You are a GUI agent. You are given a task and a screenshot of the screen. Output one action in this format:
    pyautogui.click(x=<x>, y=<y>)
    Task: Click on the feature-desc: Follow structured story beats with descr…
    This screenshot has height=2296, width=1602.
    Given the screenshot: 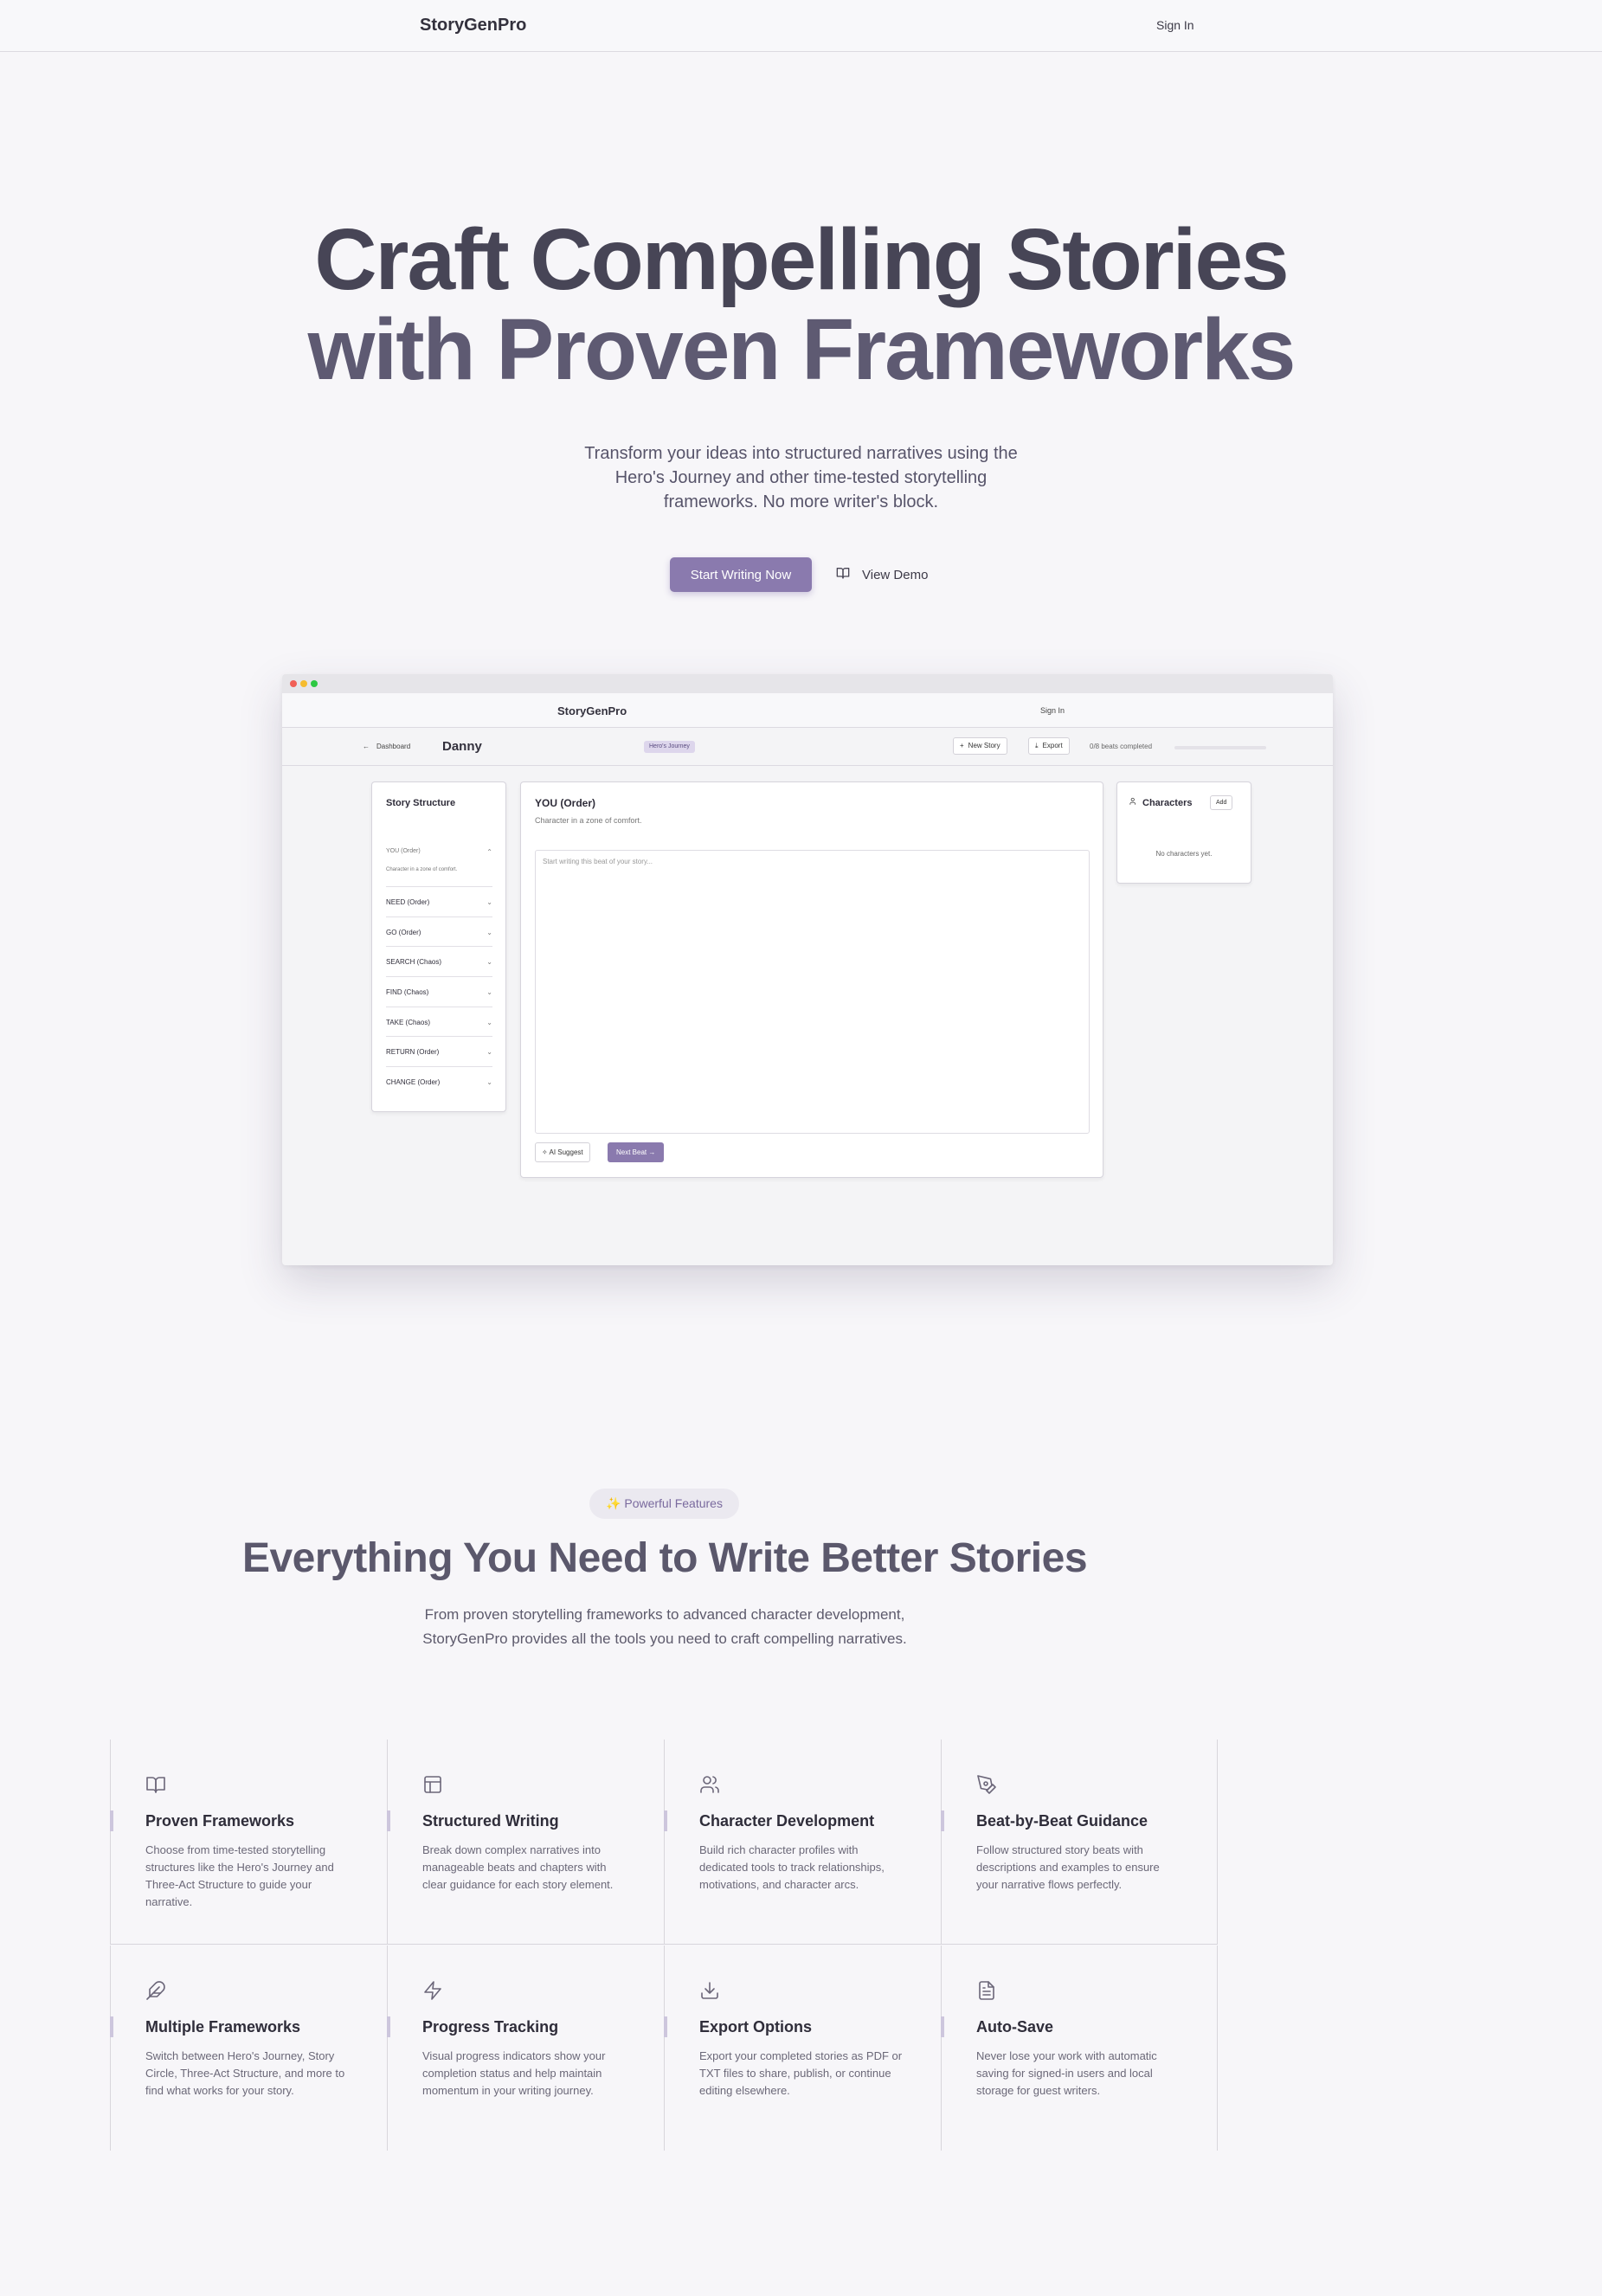 What is the action you would take?
    pyautogui.click(x=1068, y=1867)
    